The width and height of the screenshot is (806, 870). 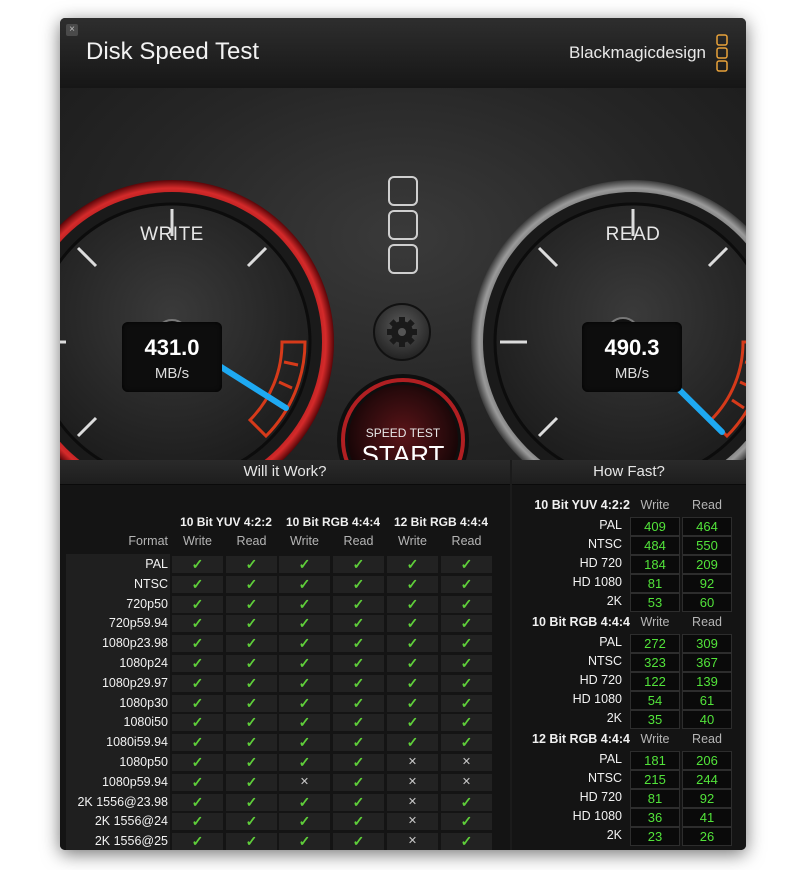 I want to click on read-speed-value: 26, so click(x=707, y=836).